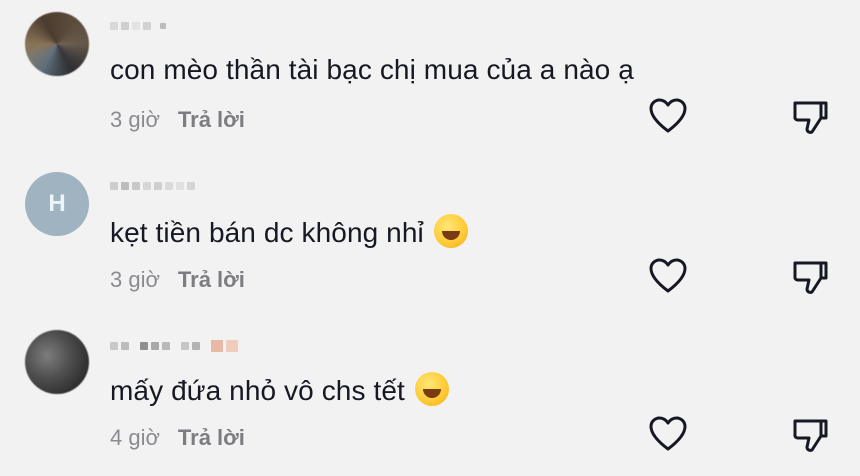  Describe the element at coordinates (267, 232) in the screenshot. I see `comment-text: kẹt tiền bán dc không nhỉ` at that location.